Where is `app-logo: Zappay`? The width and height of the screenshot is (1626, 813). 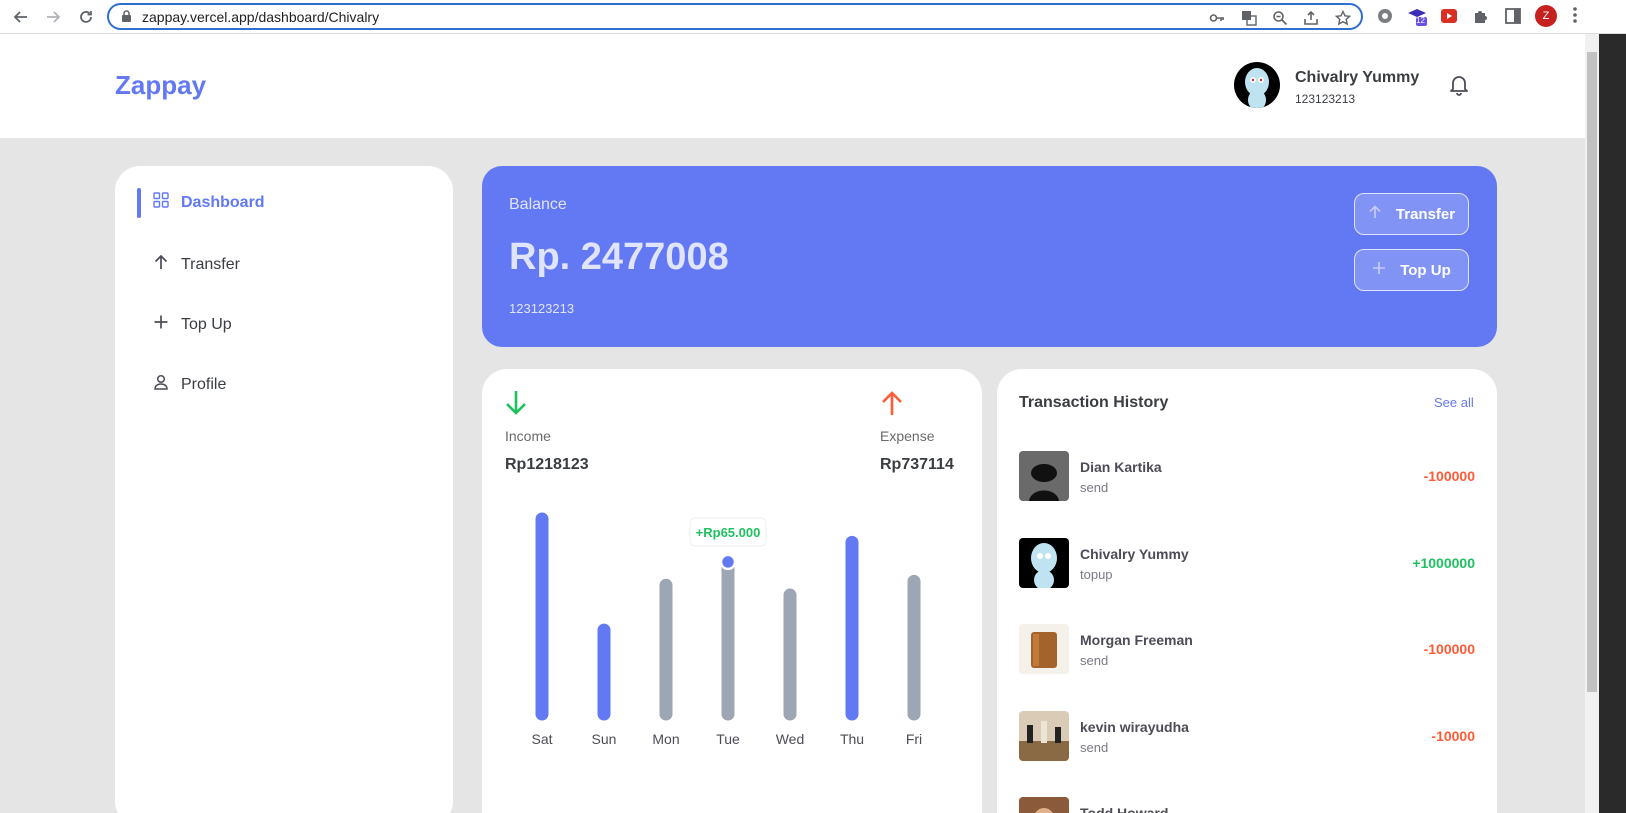
app-logo: Zappay is located at coordinates (160, 85).